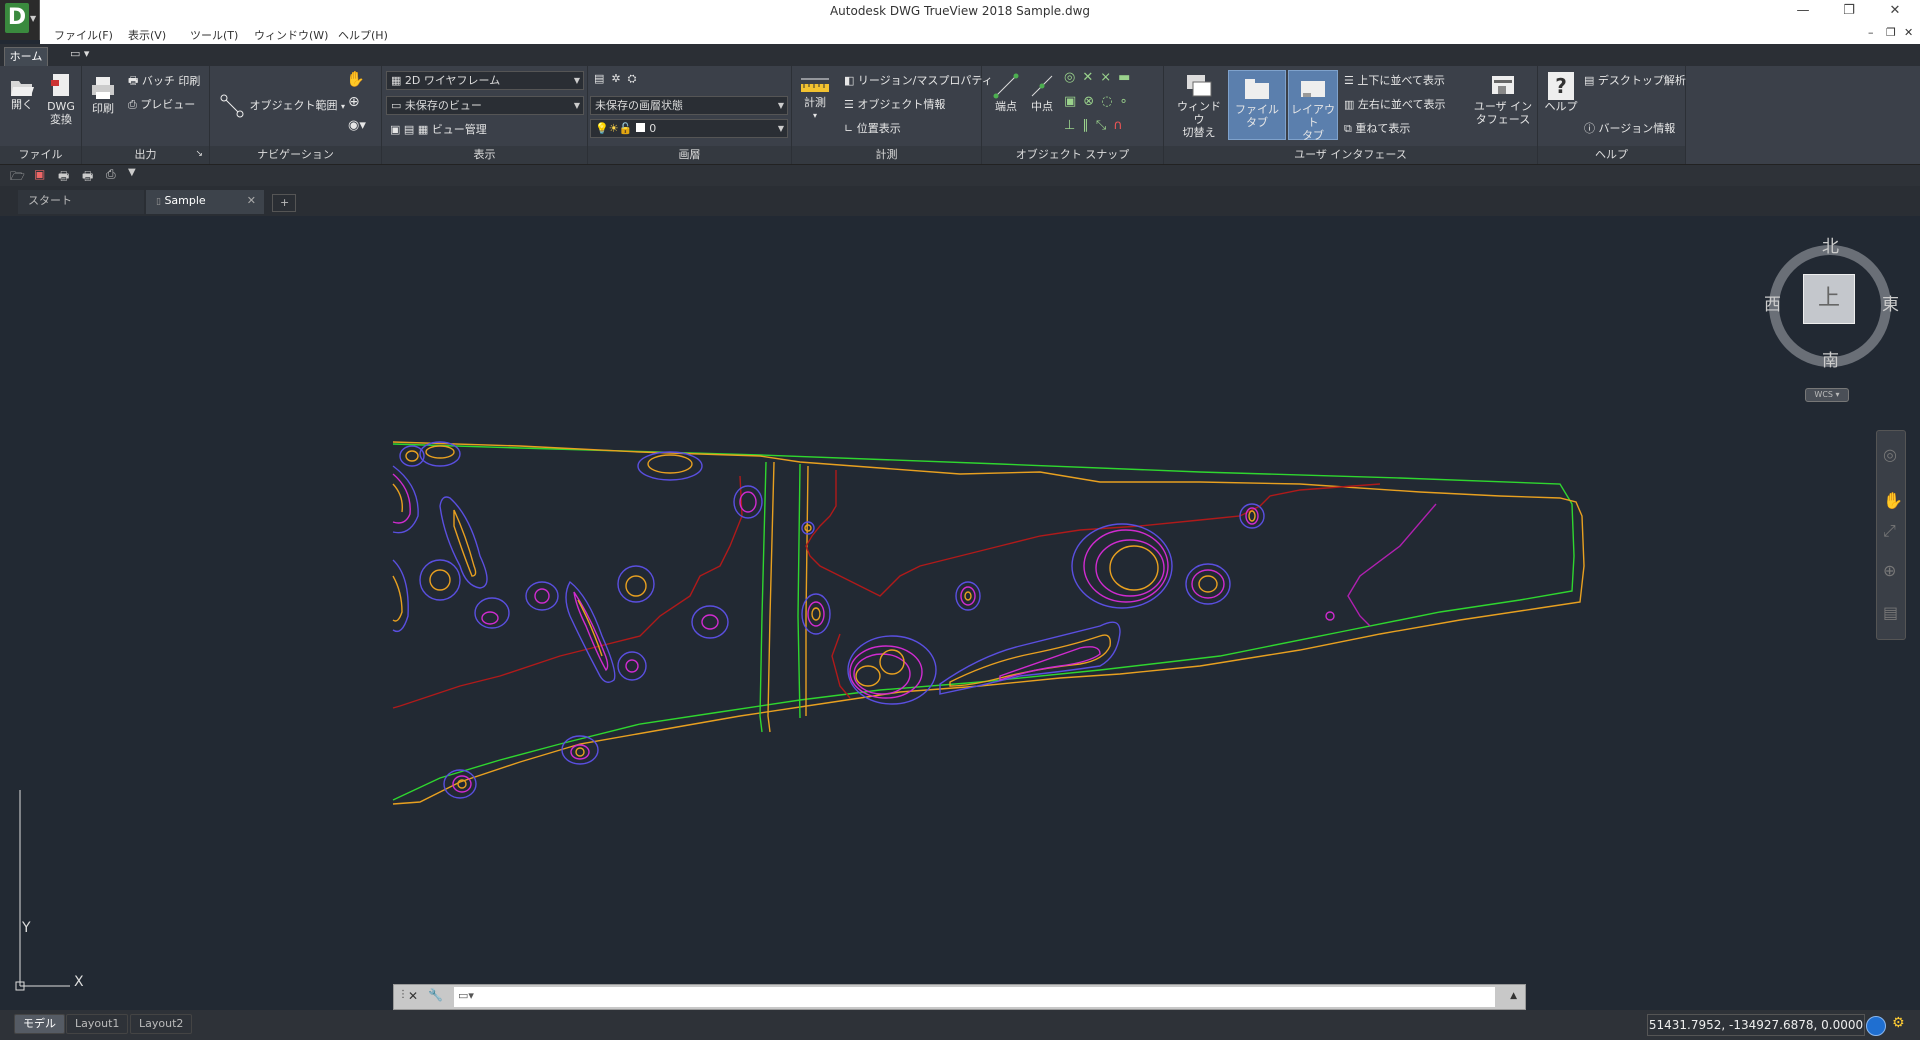 The height and width of the screenshot is (1040, 1920). Describe the element at coordinates (412, 456) in the screenshot. I see `feature-1b` at that location.